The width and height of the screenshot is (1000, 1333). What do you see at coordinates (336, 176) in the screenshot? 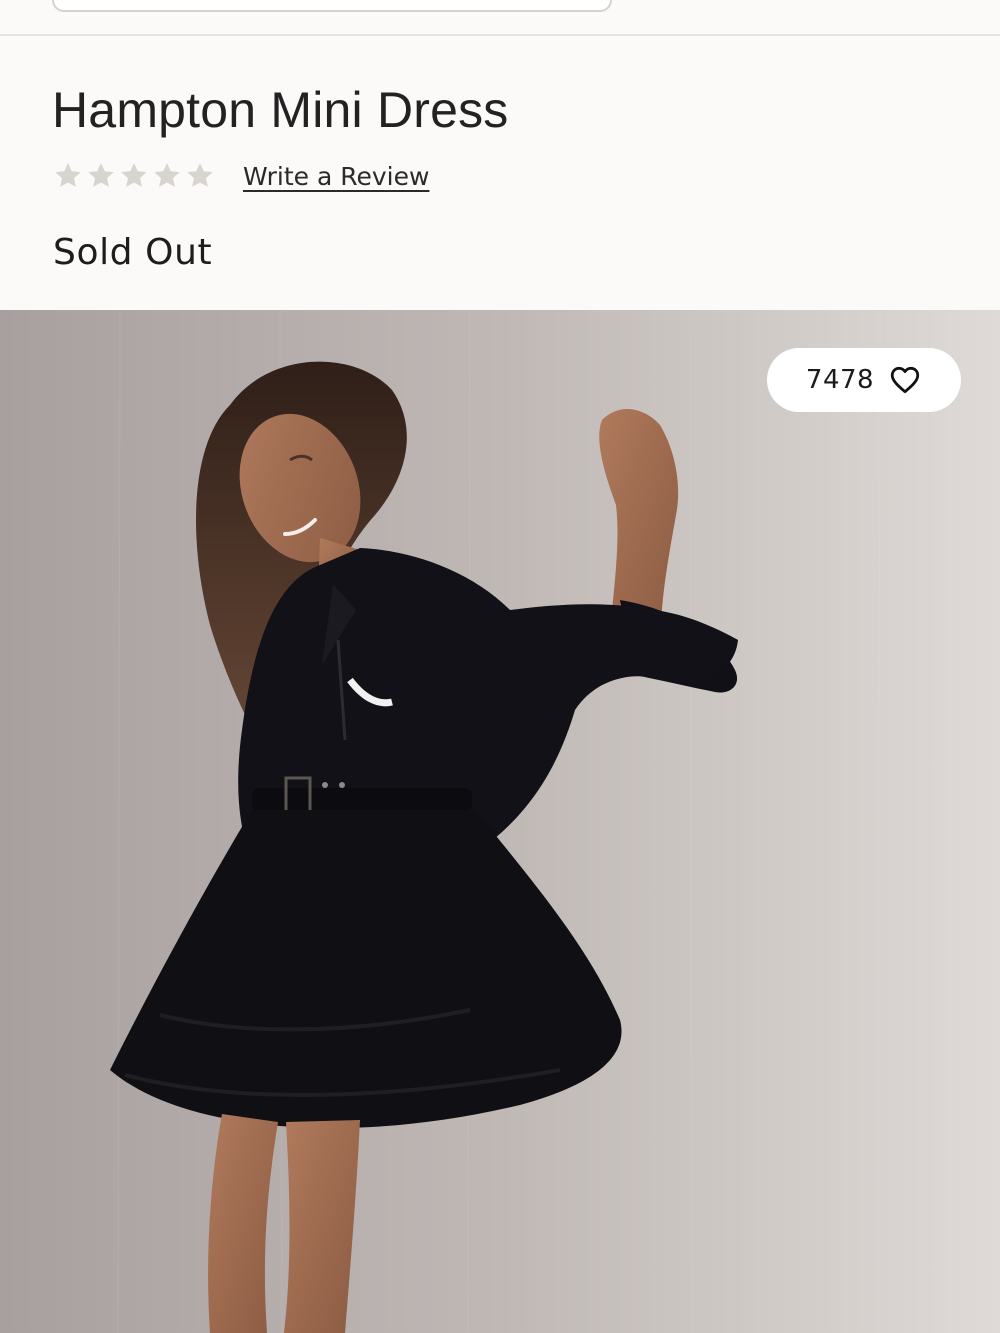
I see `write-review-link: Write a Review` at bounding box center [336, 176].